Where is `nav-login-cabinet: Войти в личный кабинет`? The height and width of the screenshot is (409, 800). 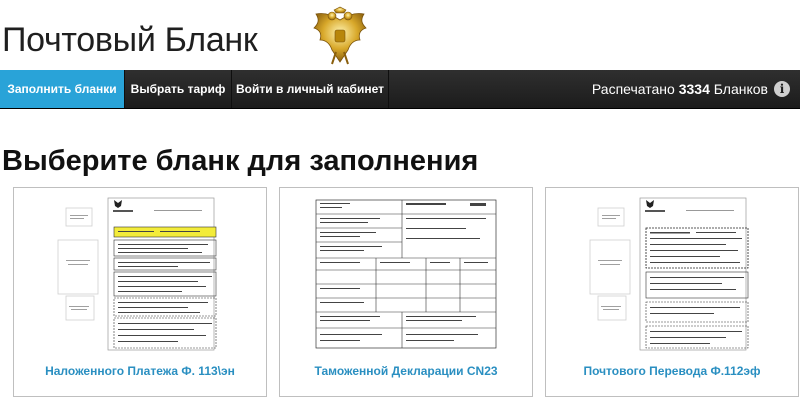
nav-login-cabinet: Войти в личный кабинет is located at coordinates (310, 89).